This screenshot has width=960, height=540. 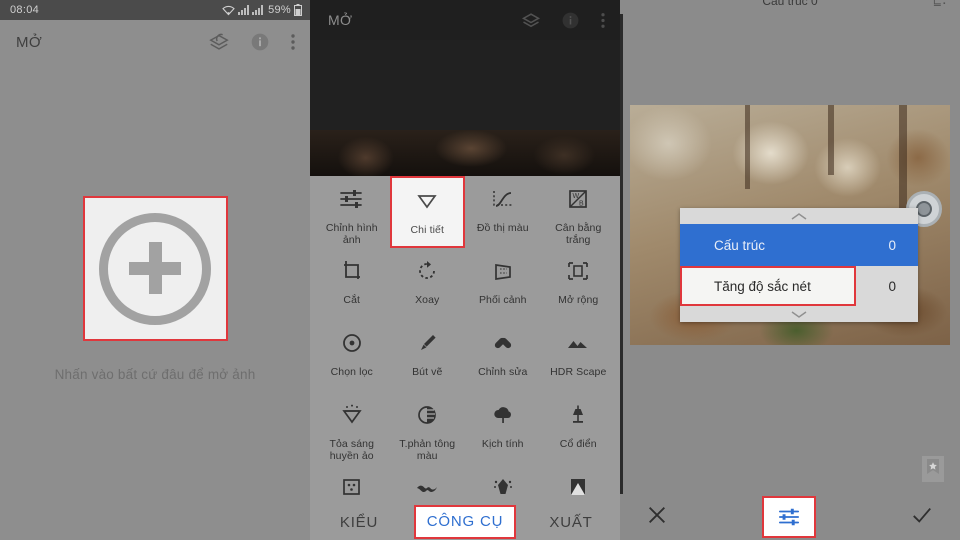 What do you see at coordinates (941, 4) in the screenshot?
I see `detail-header-right-icon: ⊑⠄` at bounding box center [941, 4].